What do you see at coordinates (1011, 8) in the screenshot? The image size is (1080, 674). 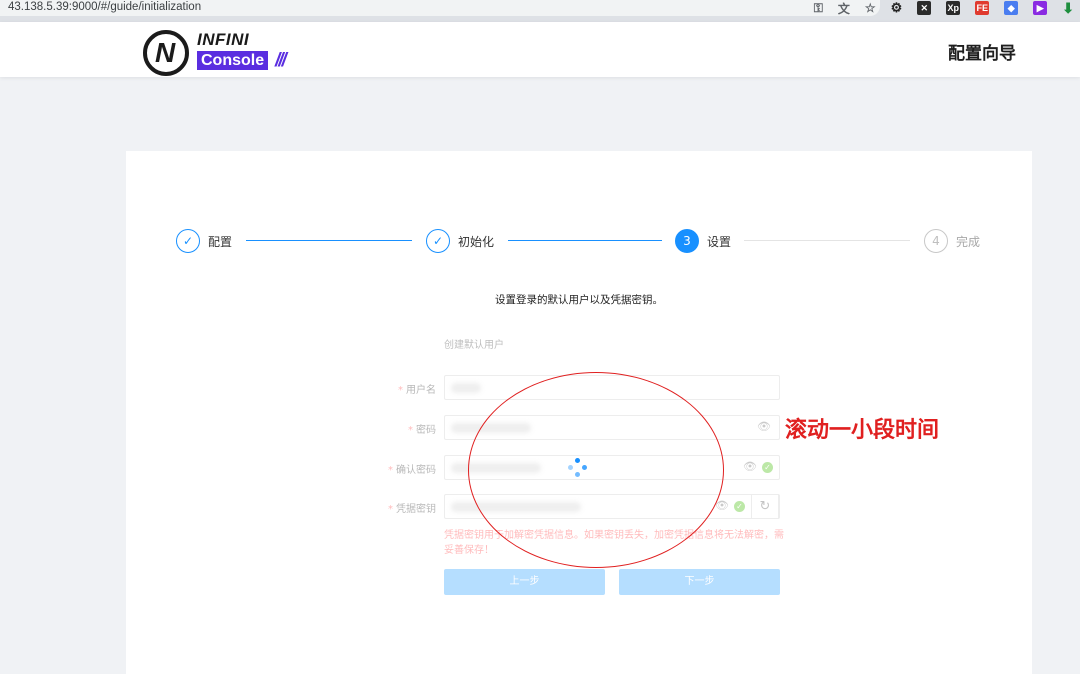 I see `extension-icon: ◆` at bounding box center [1011, 8].